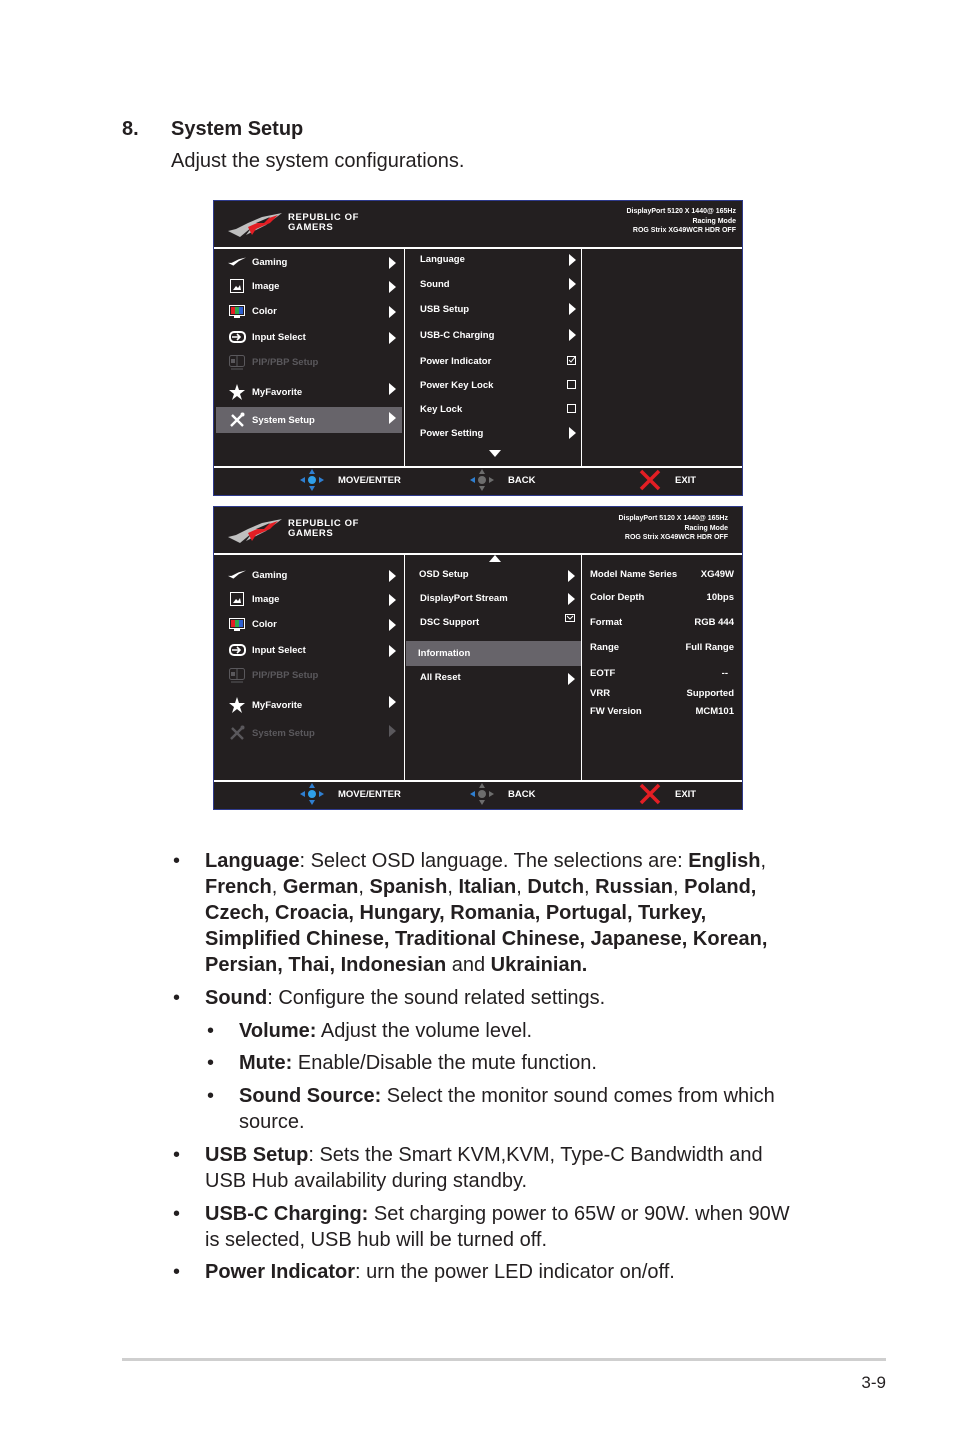  What do you see at coordinates (451, 433) in the screenshot?
I see `submenu-power-setting: Power Setting` at bounding box center [451, 433].